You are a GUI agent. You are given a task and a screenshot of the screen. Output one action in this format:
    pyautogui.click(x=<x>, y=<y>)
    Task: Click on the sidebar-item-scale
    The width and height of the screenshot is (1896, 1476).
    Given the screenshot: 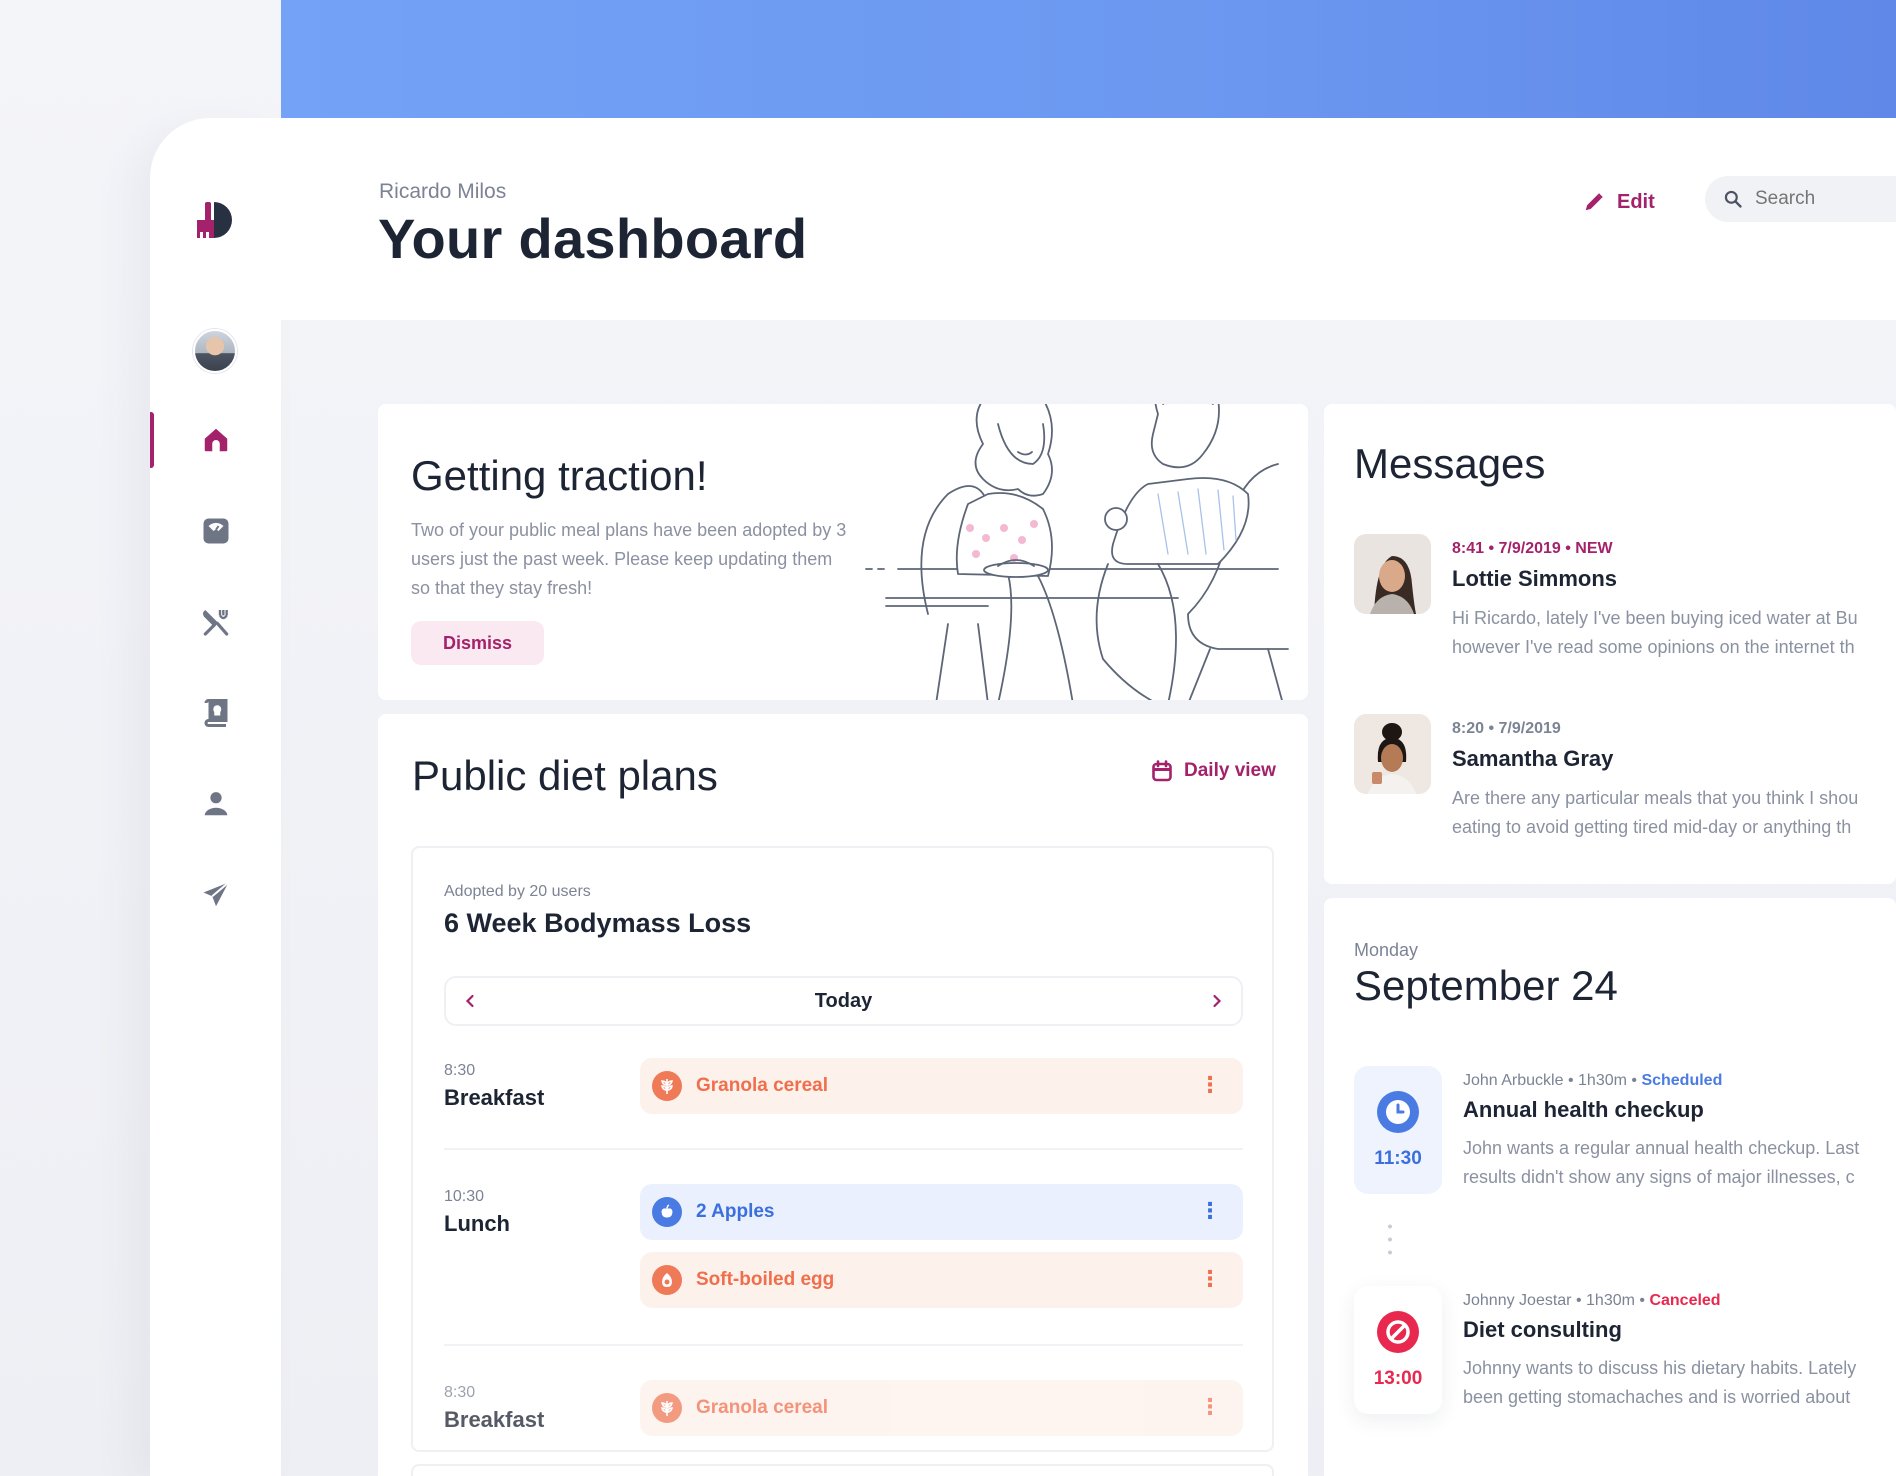 What is the action you would take?
    pyautogui.click(x=216, y=531)
    